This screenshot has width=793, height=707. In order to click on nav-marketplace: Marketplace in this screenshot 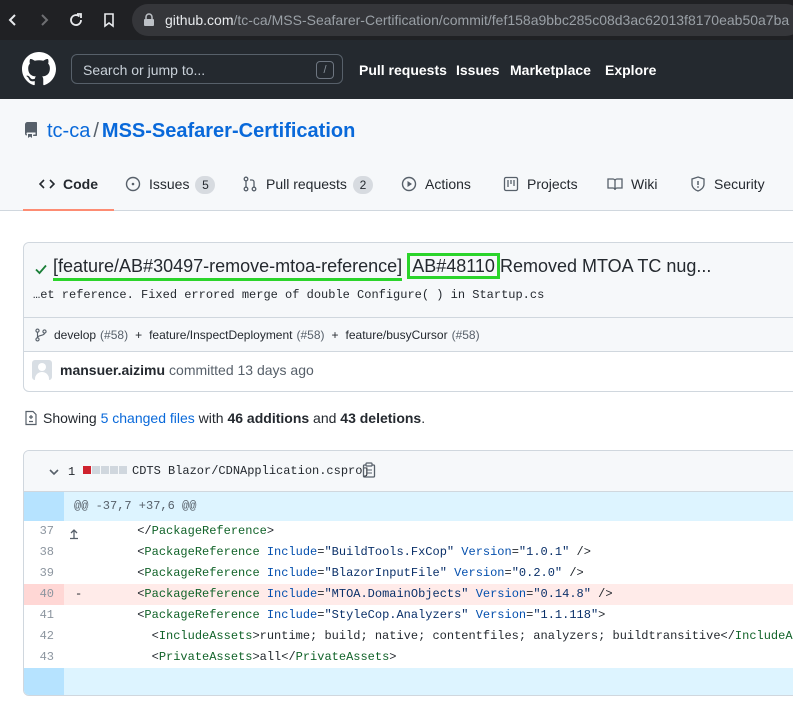, I will do `click(550, 70)`.